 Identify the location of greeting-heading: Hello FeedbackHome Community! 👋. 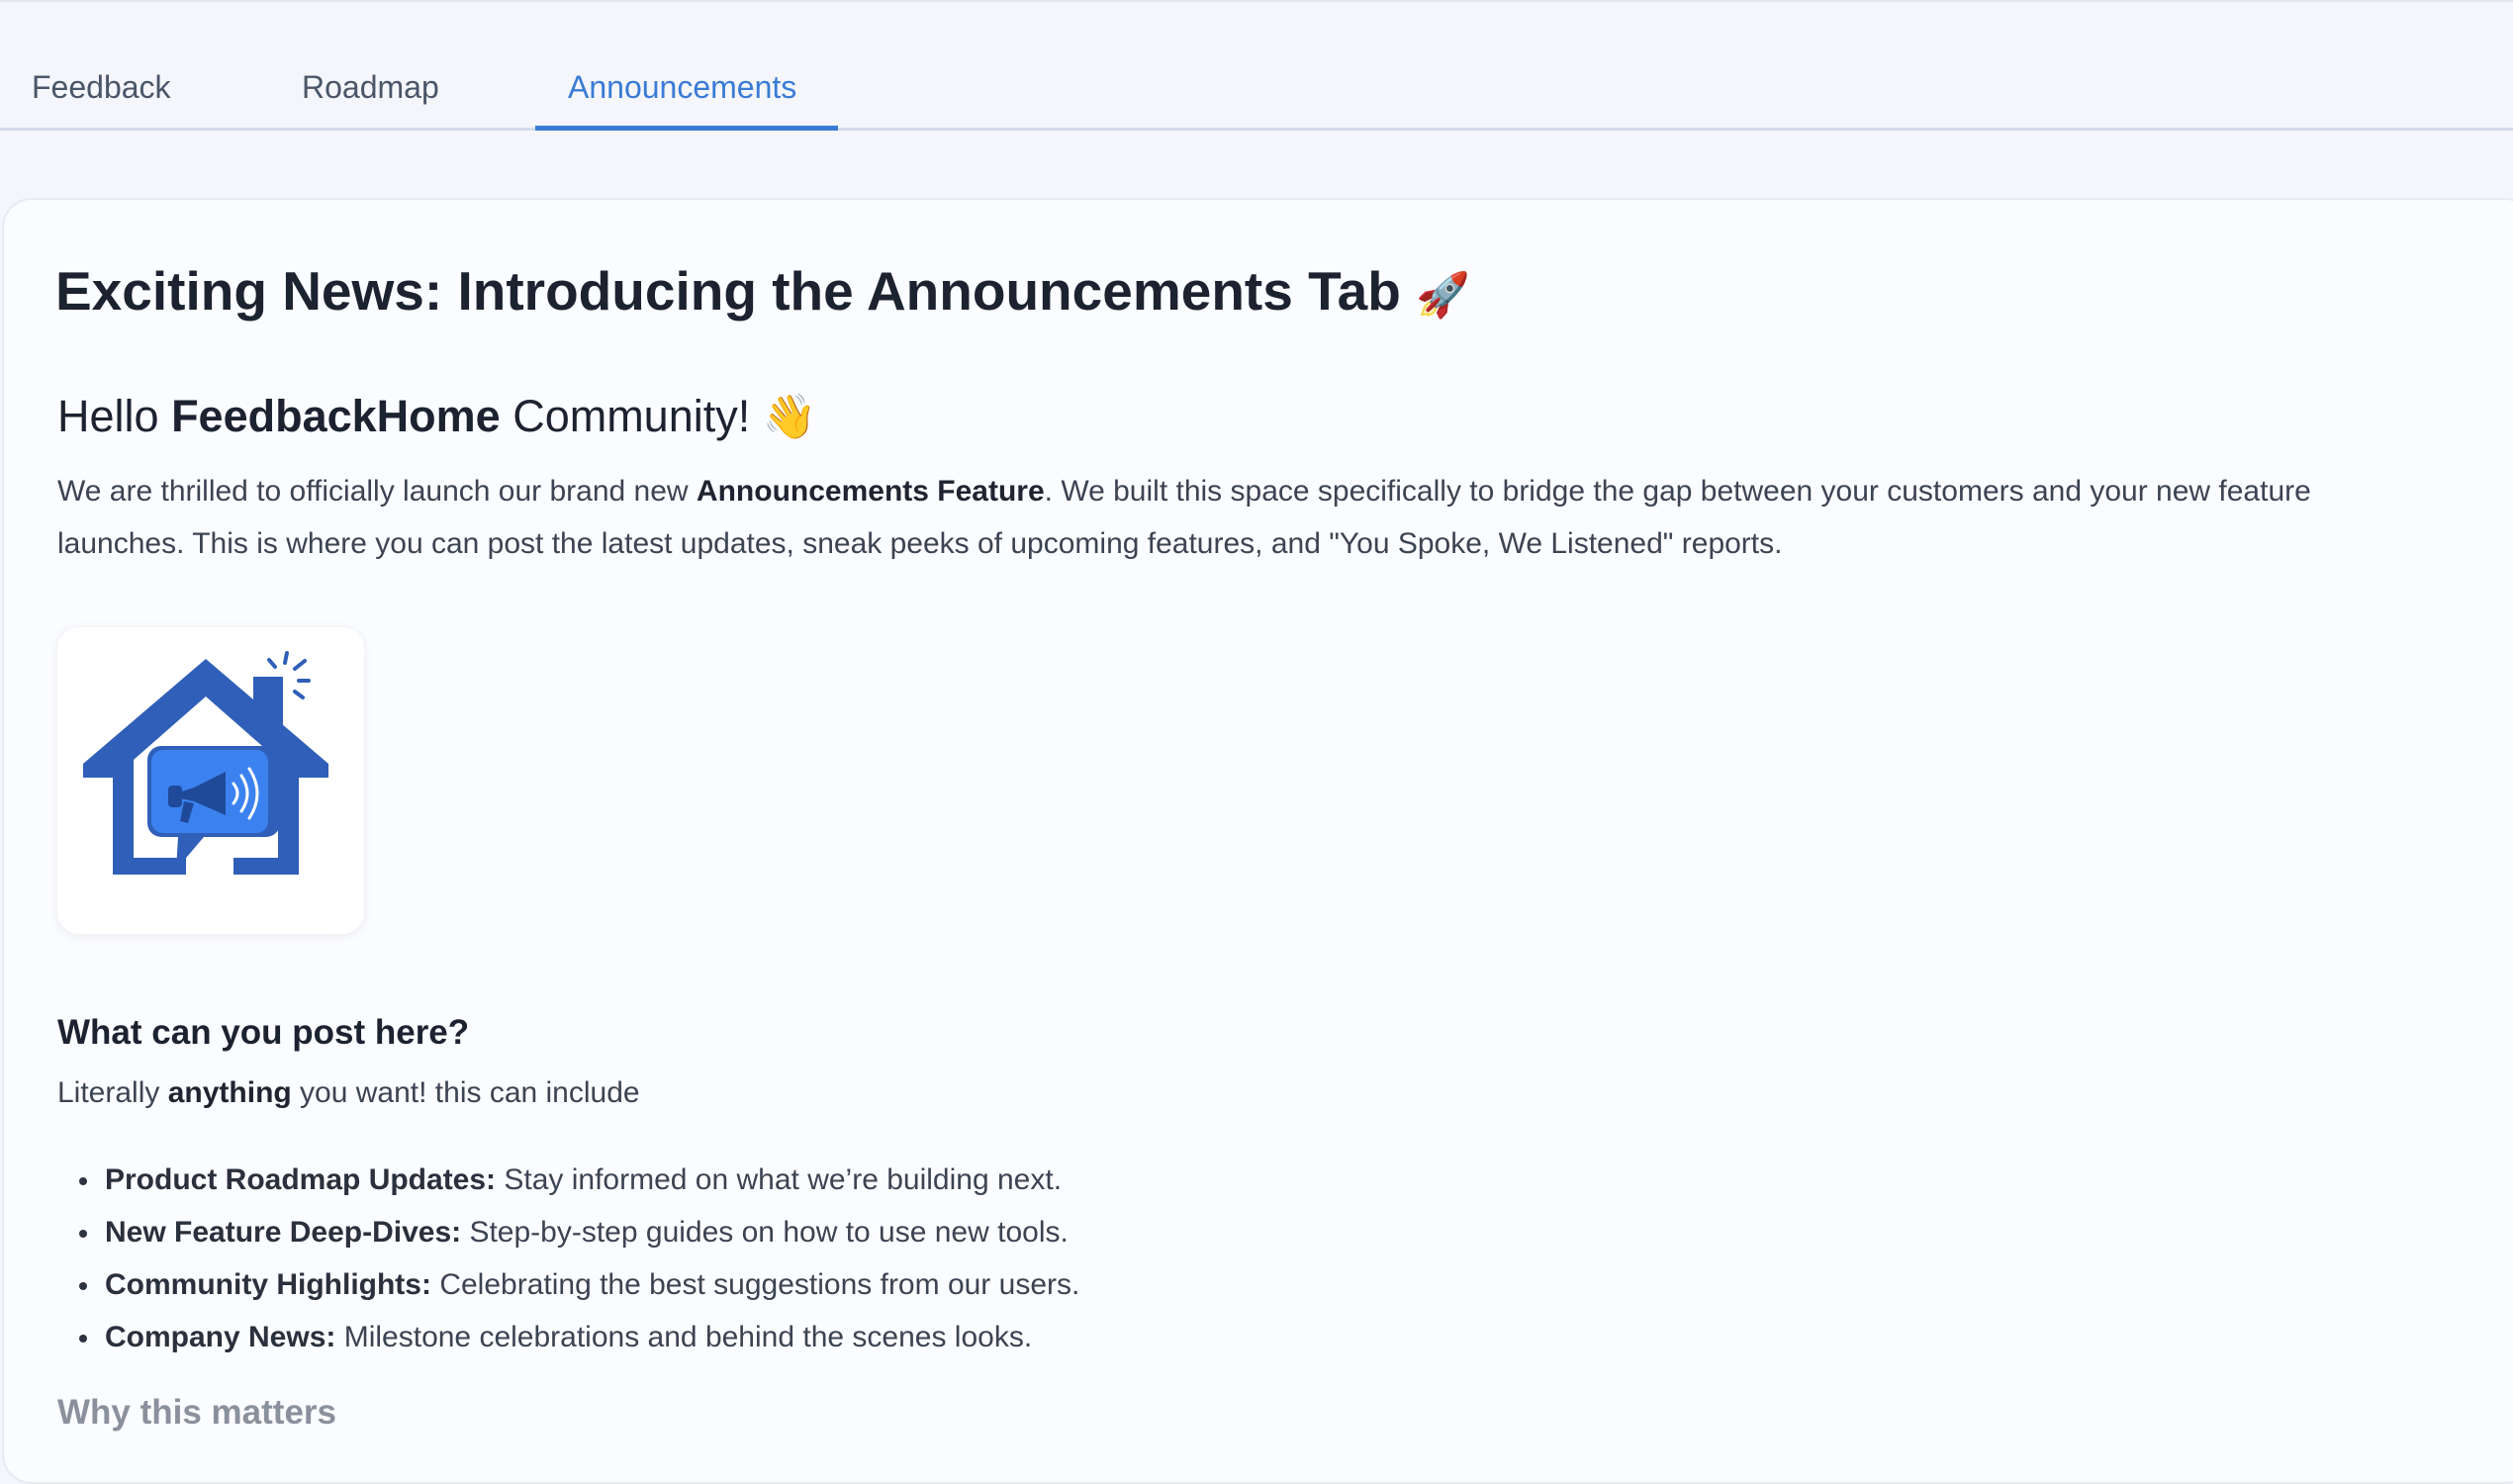
(437, 416).